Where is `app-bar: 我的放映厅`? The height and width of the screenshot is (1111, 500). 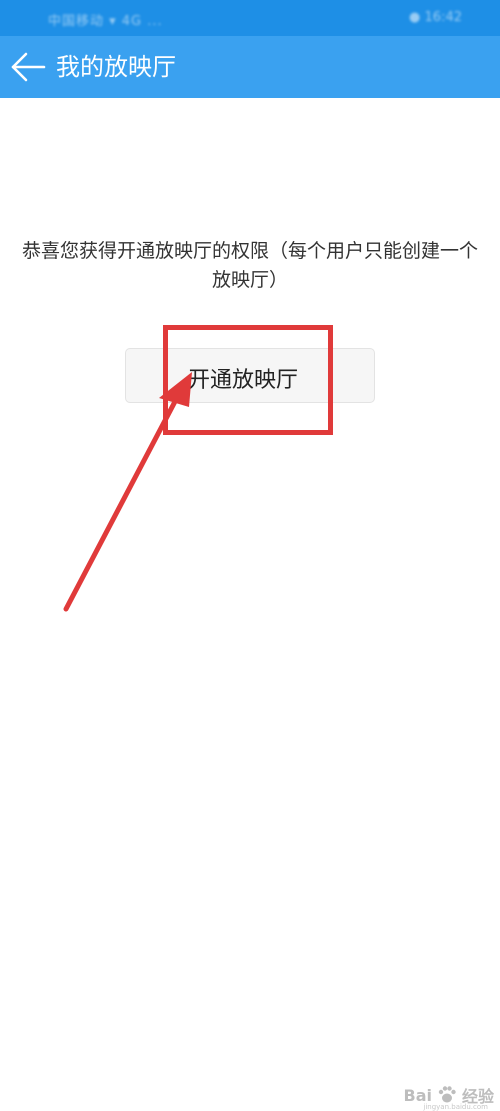
app-bar: 我的放映厅 is located at coordinates (250, 67).